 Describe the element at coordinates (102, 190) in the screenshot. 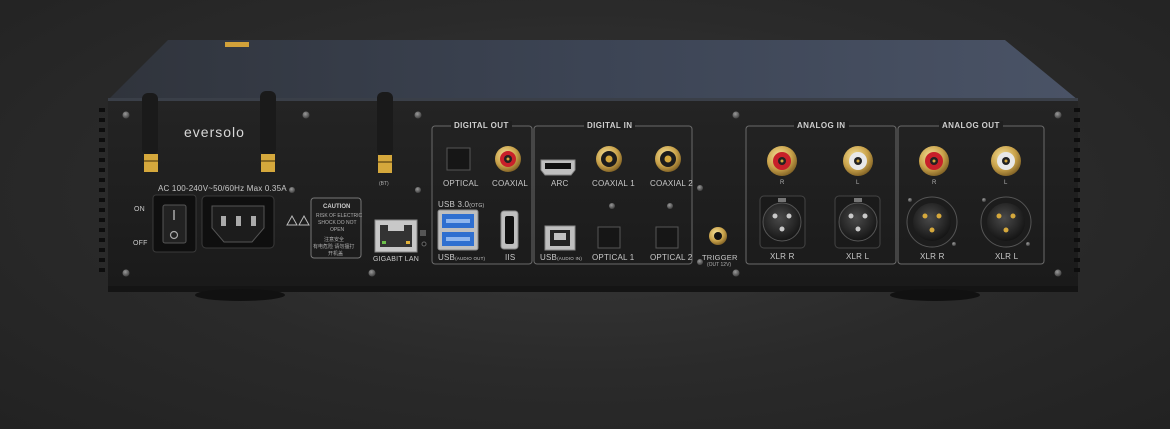

I see `vent-left` at that location.